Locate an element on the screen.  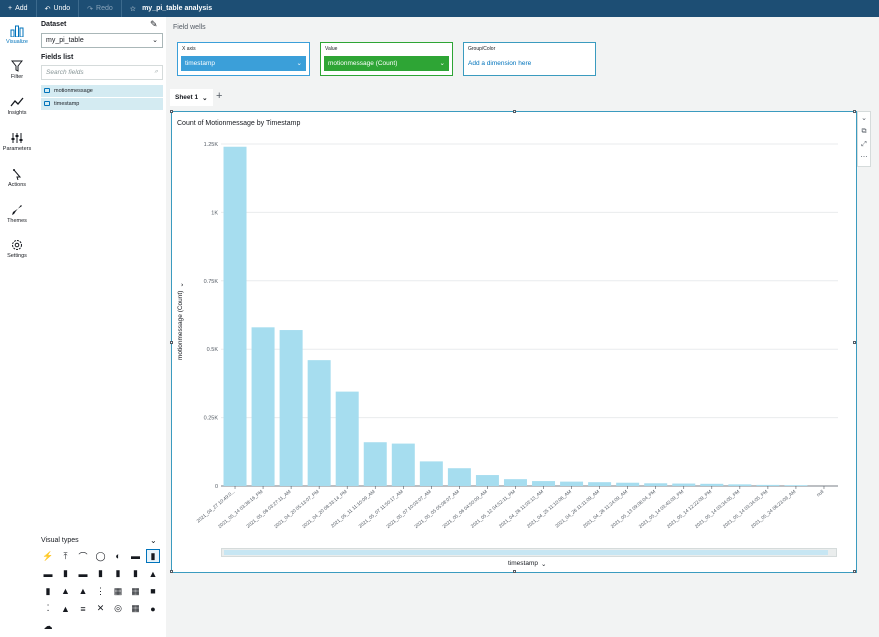
collapse-visual-icon: ⌄ is located at coordinates (864, 118).